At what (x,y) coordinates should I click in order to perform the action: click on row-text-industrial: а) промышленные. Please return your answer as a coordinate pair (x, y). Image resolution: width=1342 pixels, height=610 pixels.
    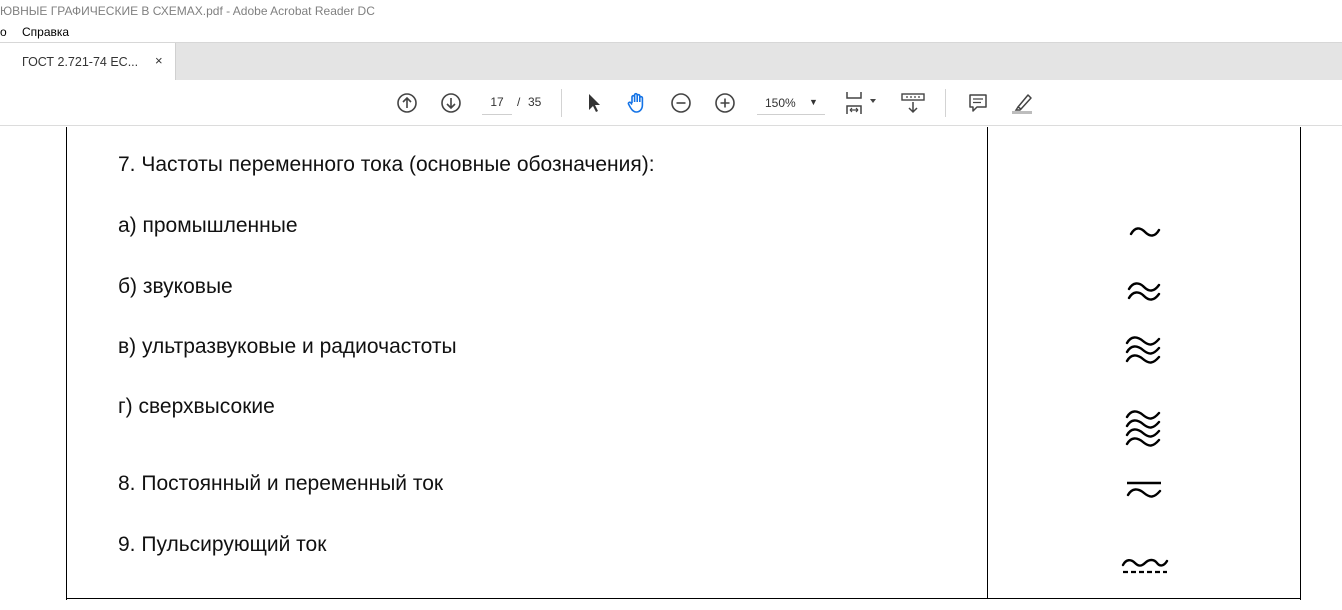
    Looking at the image, I should click on (208, 225).